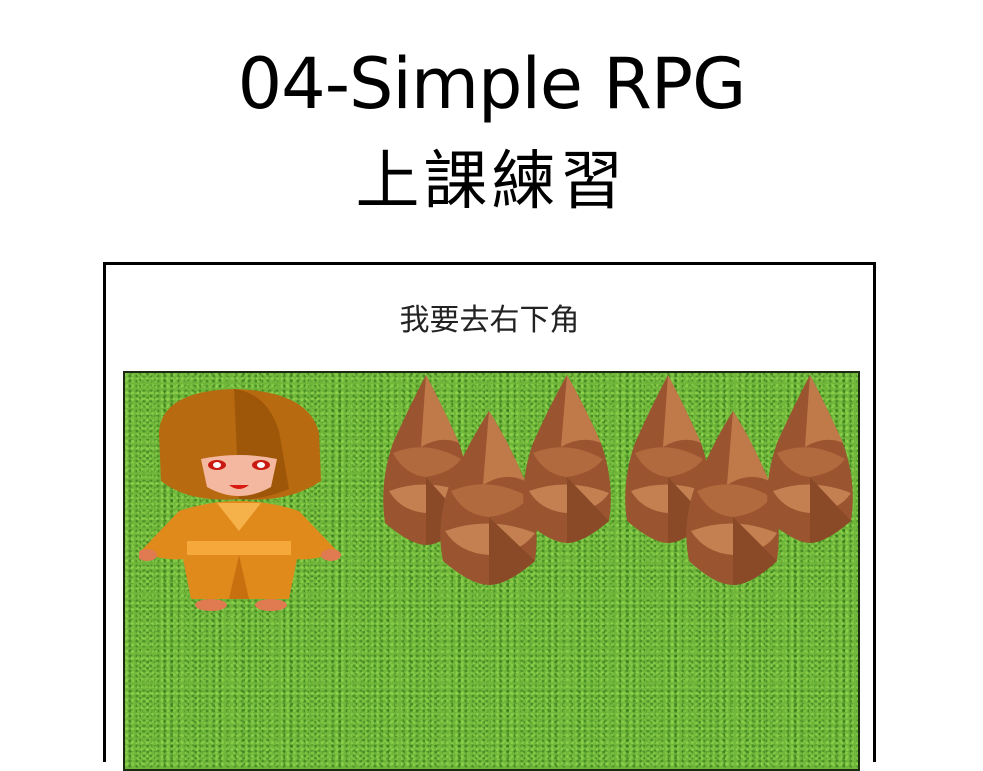 The width and height of the screenshot is (983, 771). Describe the element at coordinates (244, 497) in the screenshot. I see `monk-sprite` at that location.